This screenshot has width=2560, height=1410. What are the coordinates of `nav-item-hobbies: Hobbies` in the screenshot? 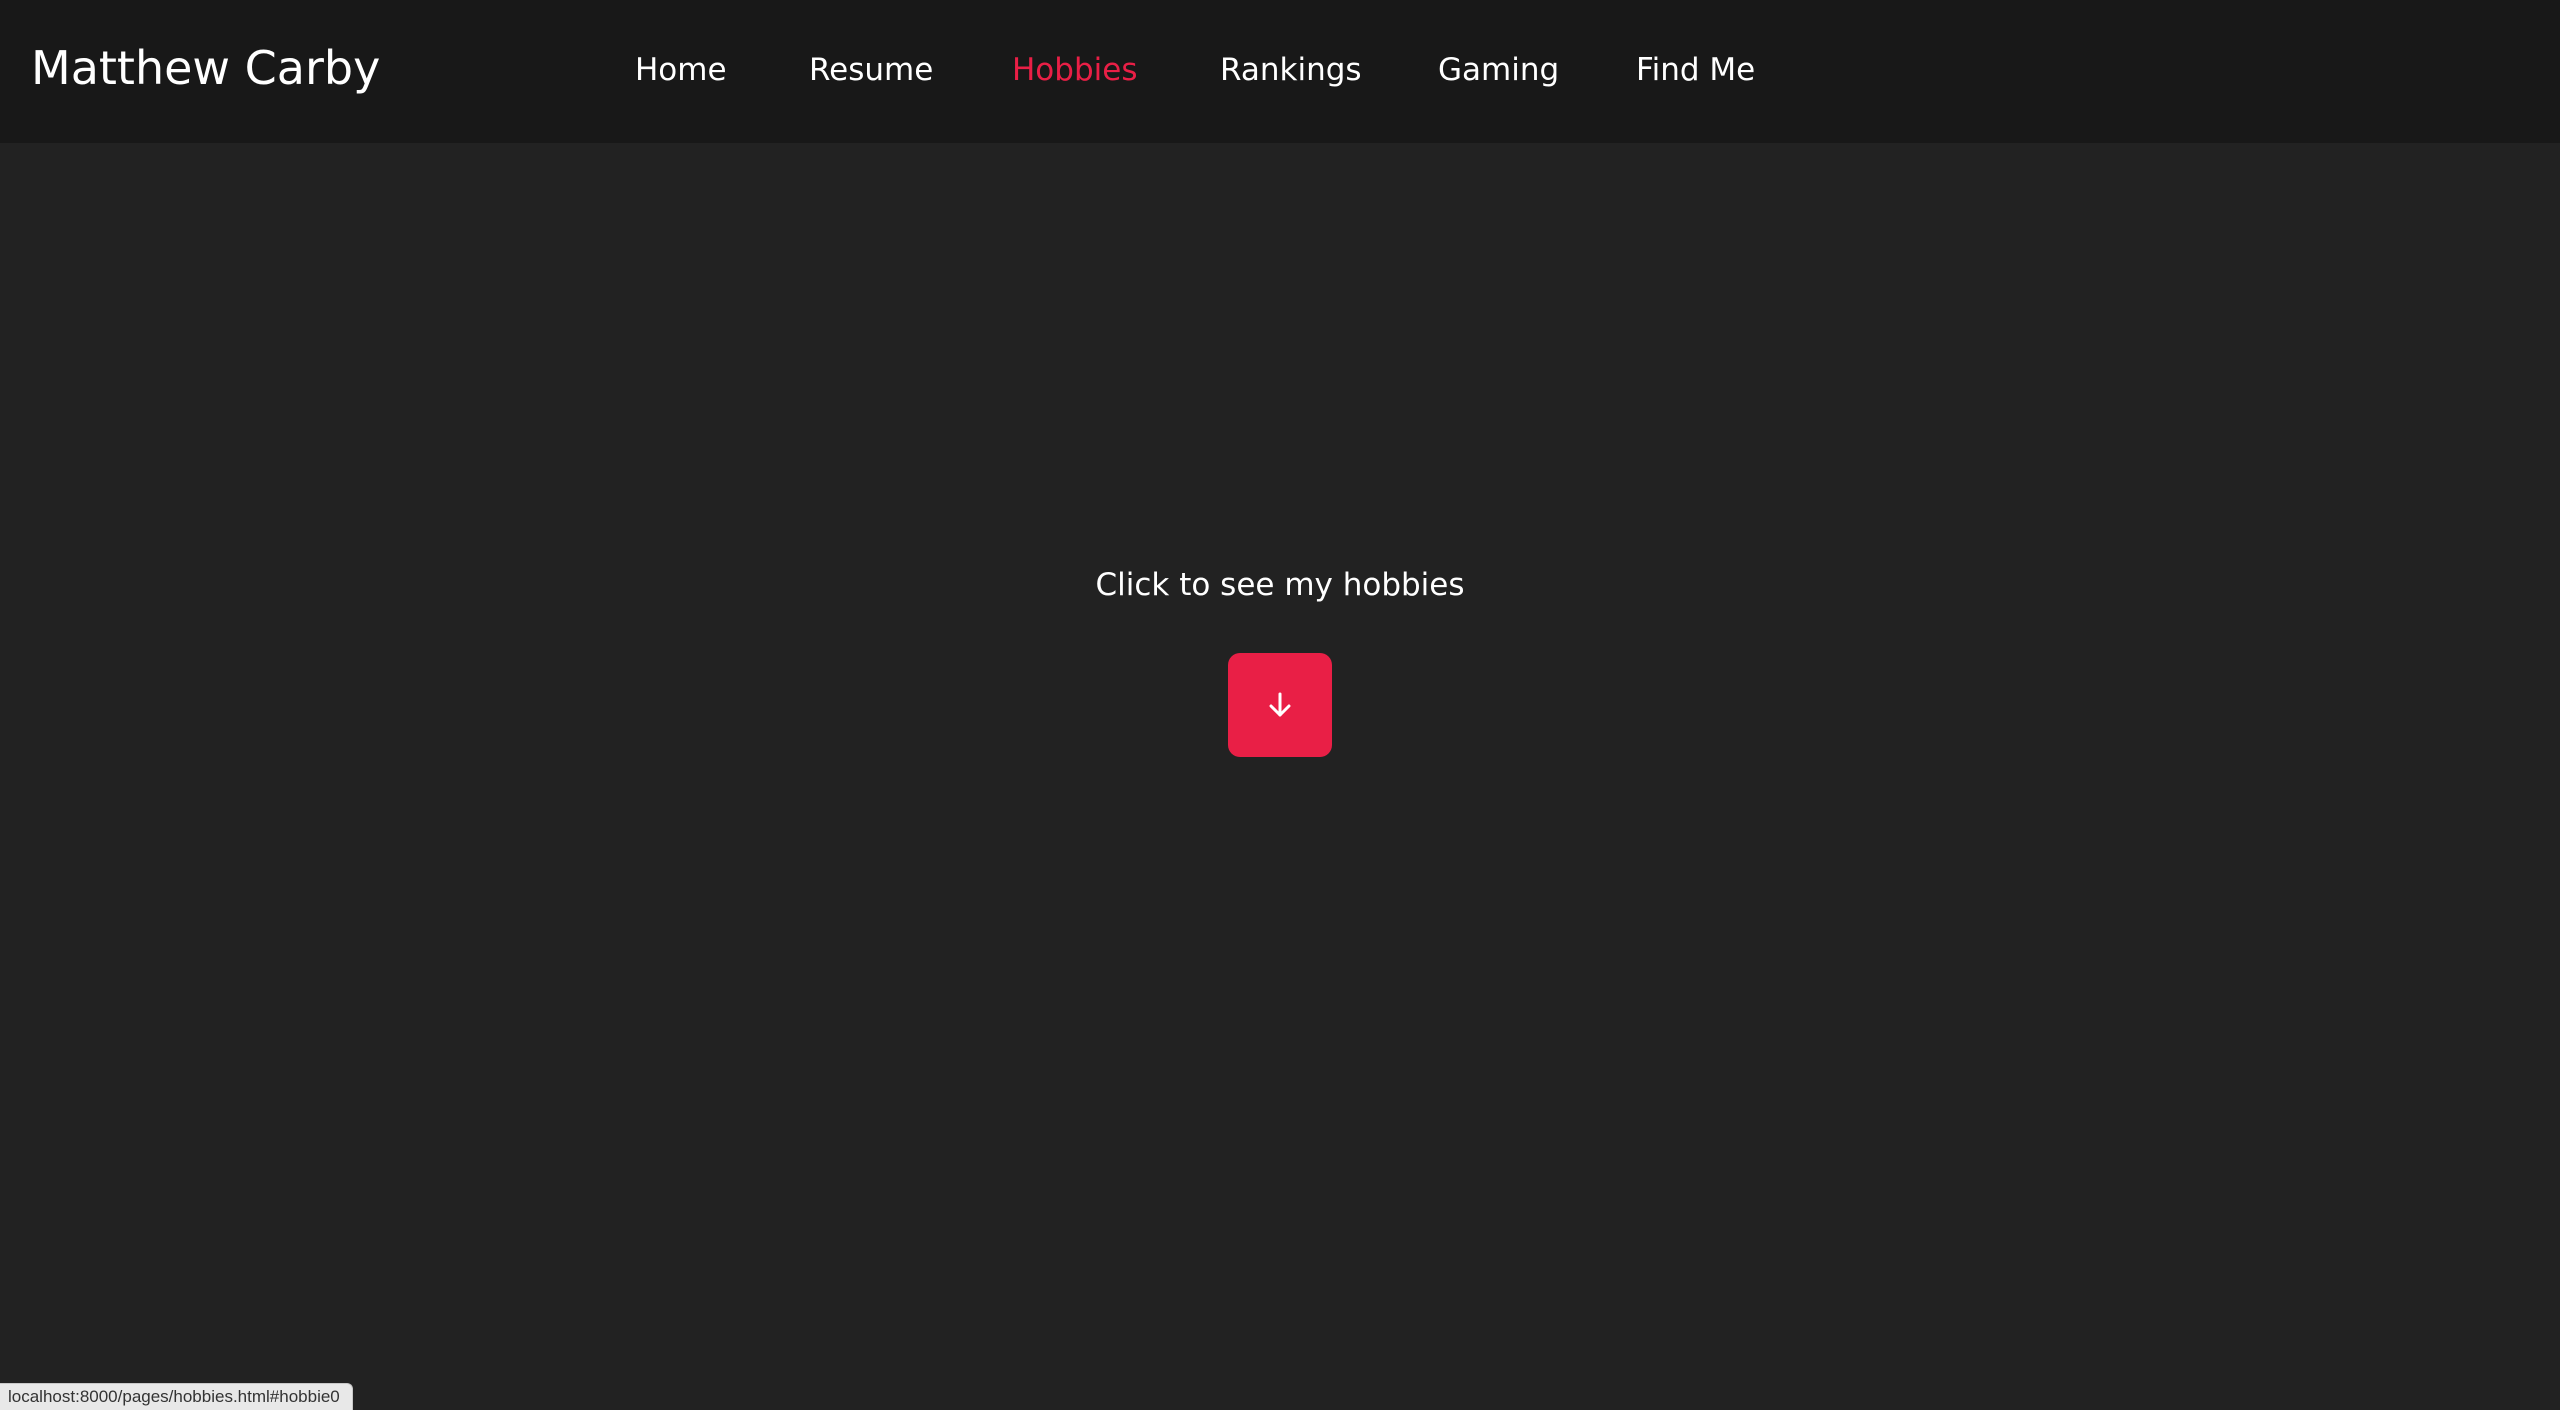 It's located at (1074, 70).